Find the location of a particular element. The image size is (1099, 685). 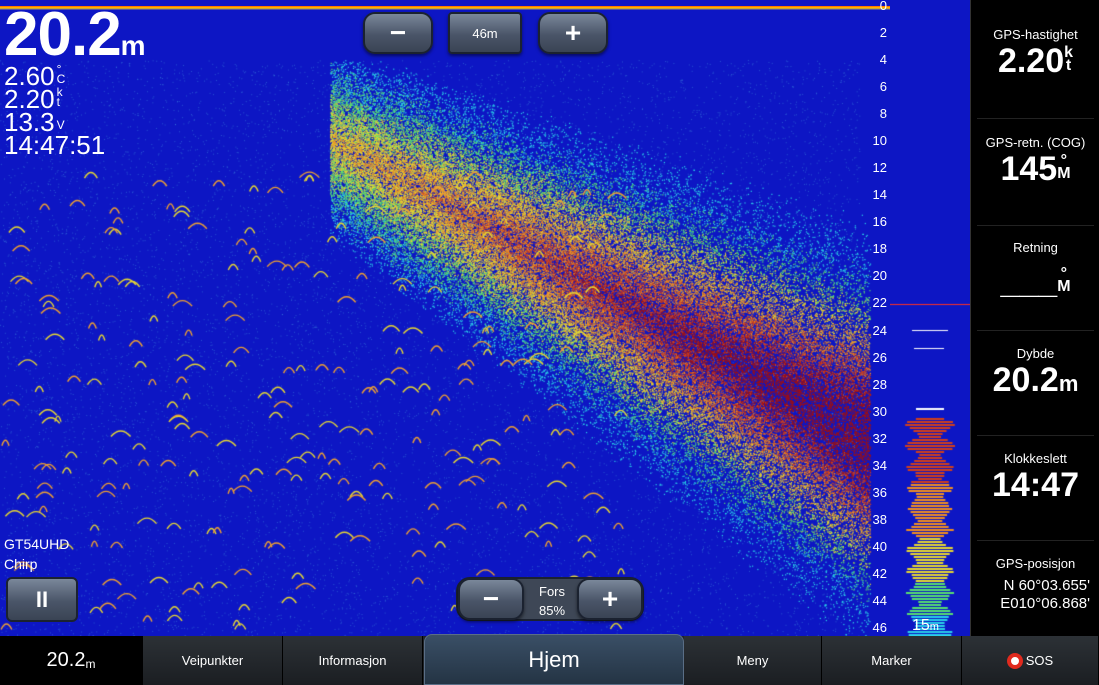

depth-scale-tick: 46 is located at coordinates (879, 627).